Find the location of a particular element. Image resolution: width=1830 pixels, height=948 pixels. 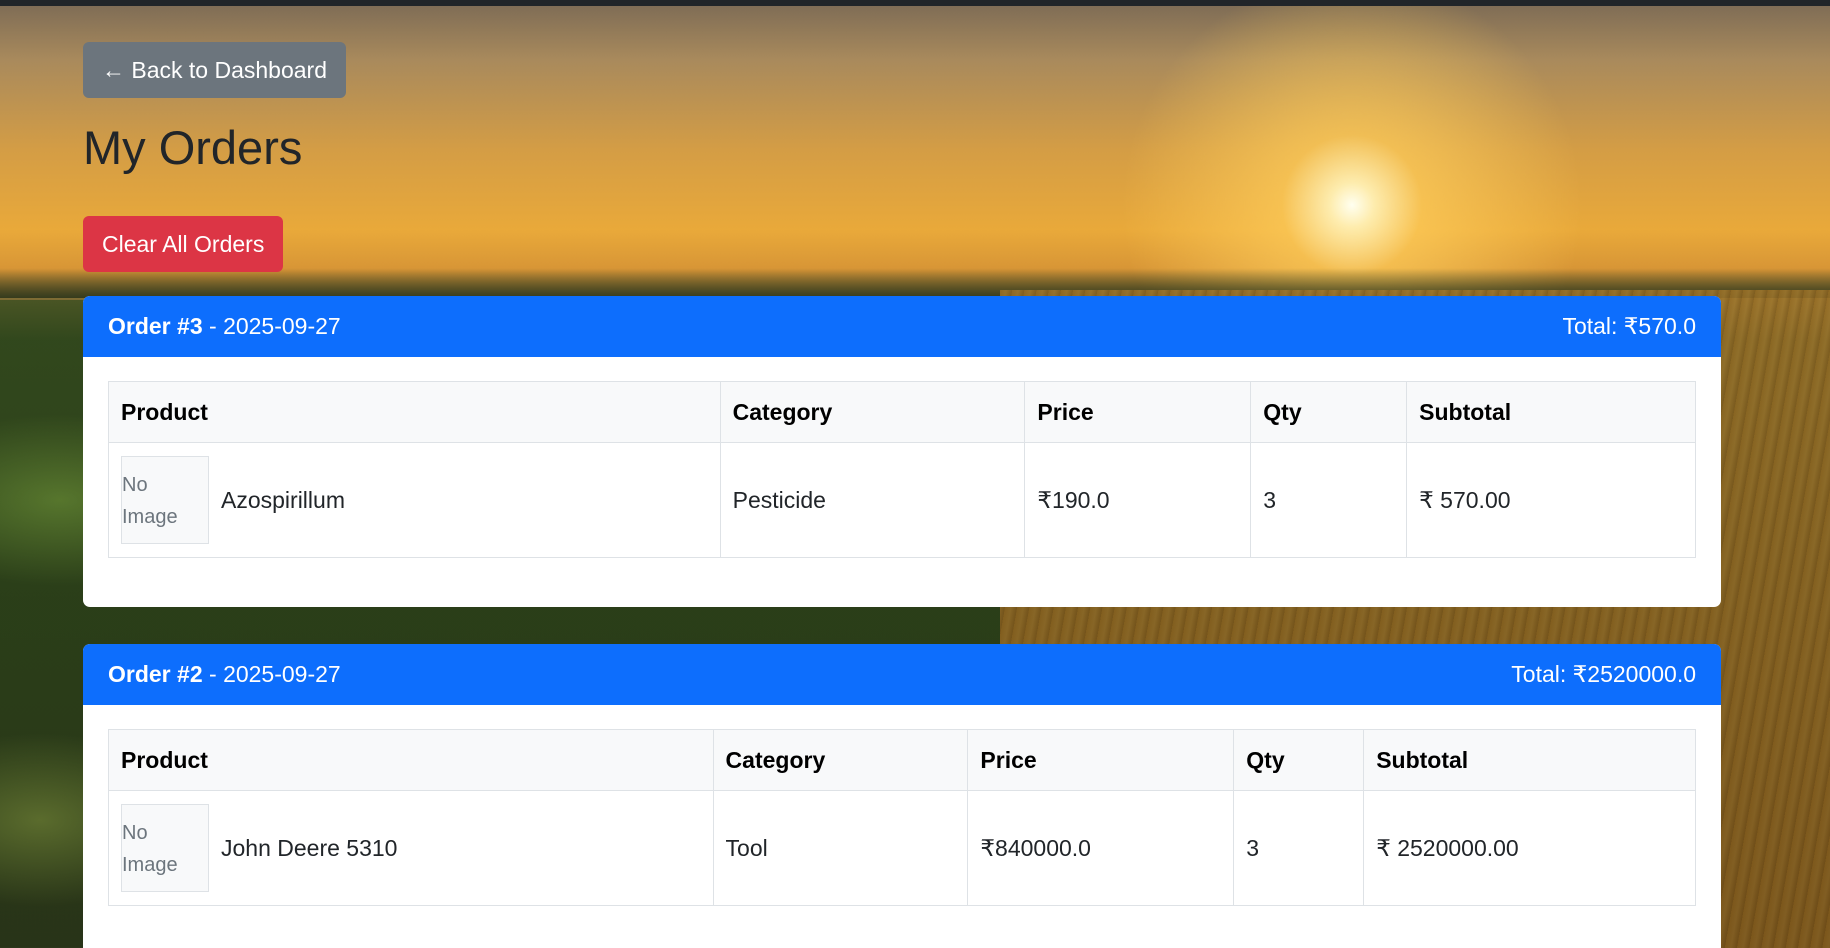

order-card-header: Order #3 - 2025-09-27 Total: ₹570.0 is located at coordinates (902, 326).